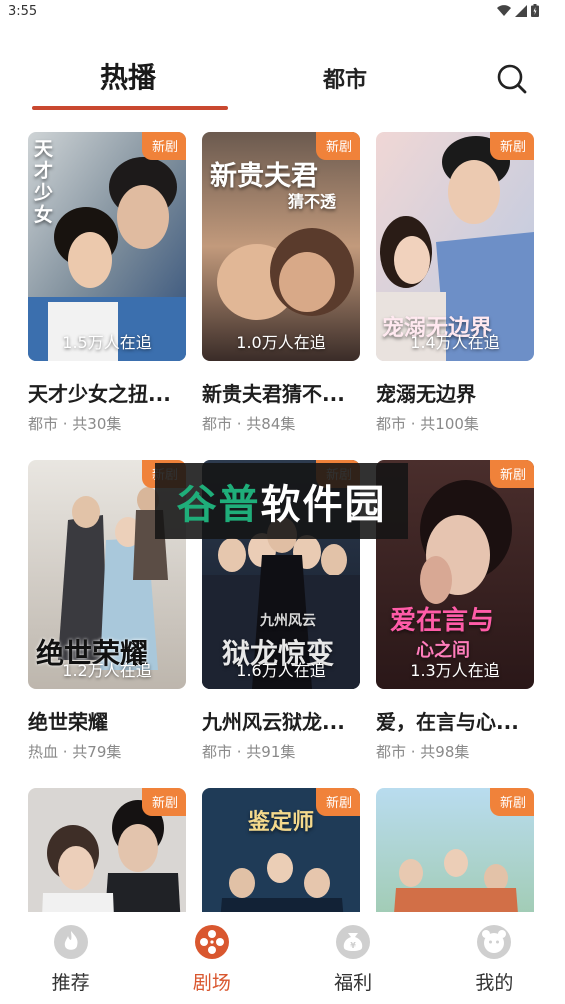 This screenshot has width=565, height=1004. I want to click on poster-title-art: 天才少女, so click(44, 182).